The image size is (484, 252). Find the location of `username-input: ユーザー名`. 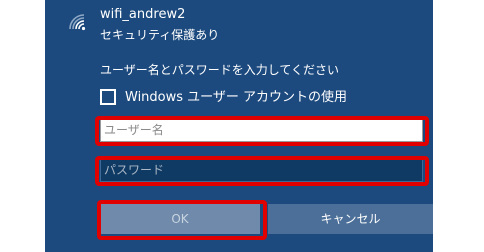

username-input: ユーザー名 is located at coordinates (261, 130).